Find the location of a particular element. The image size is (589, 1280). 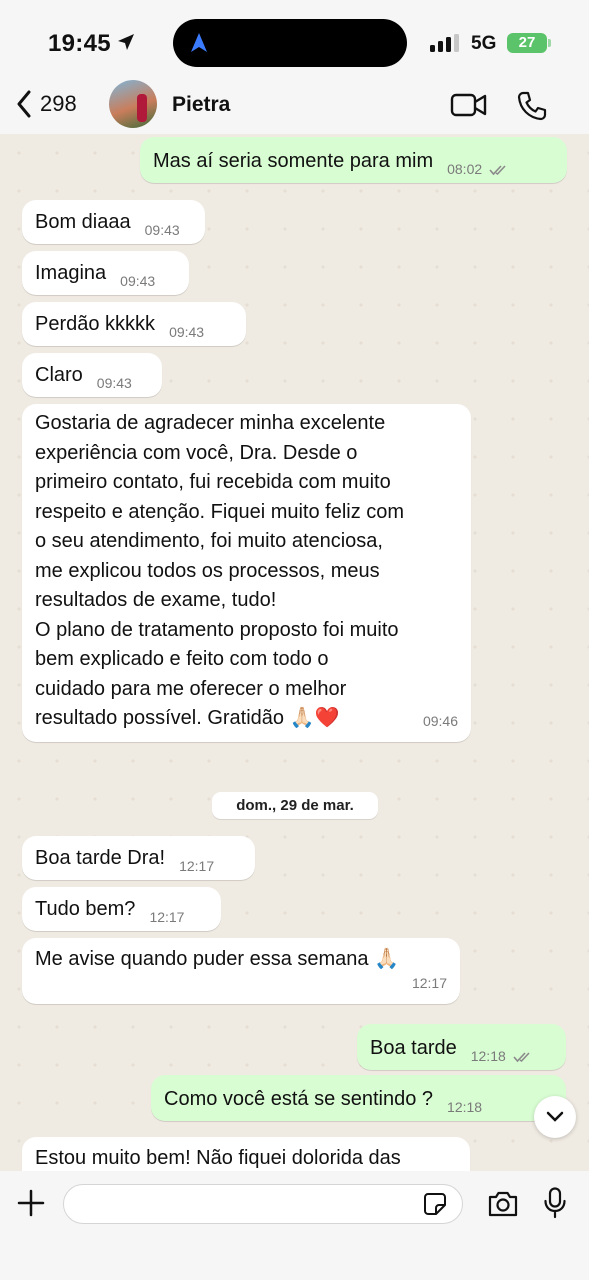

chevron-down-icon is located at coordinates (555, 1116).